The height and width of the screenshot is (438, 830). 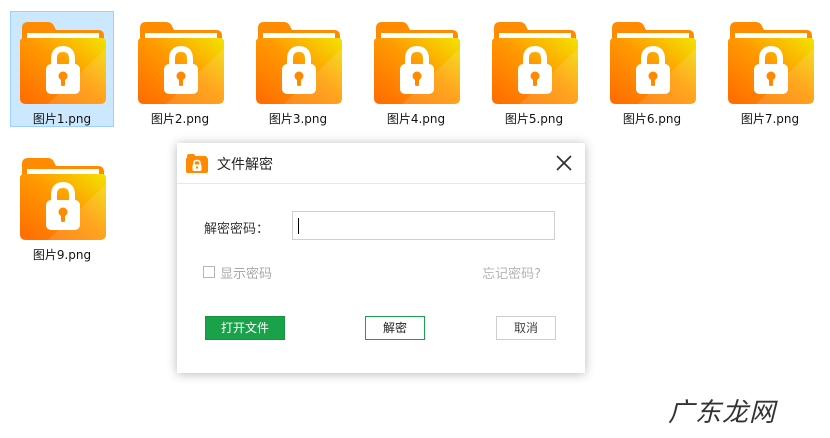 What do you see at coordinates (564, 163) in the screenshot?
I see `close-icon` at bounding box center [564, 163].